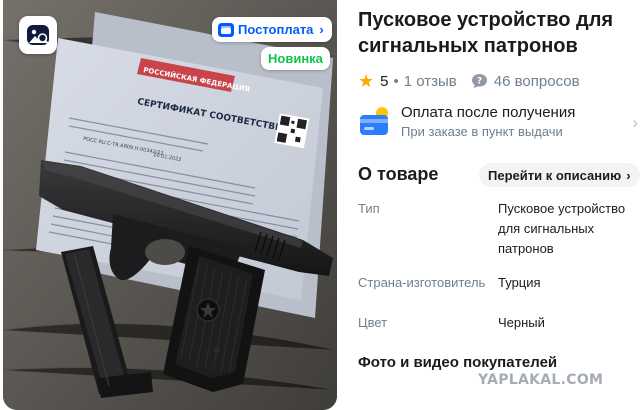 The width and height of the screenshot is (640, 410). I want to click on visual-search-button, so click(38, 35).